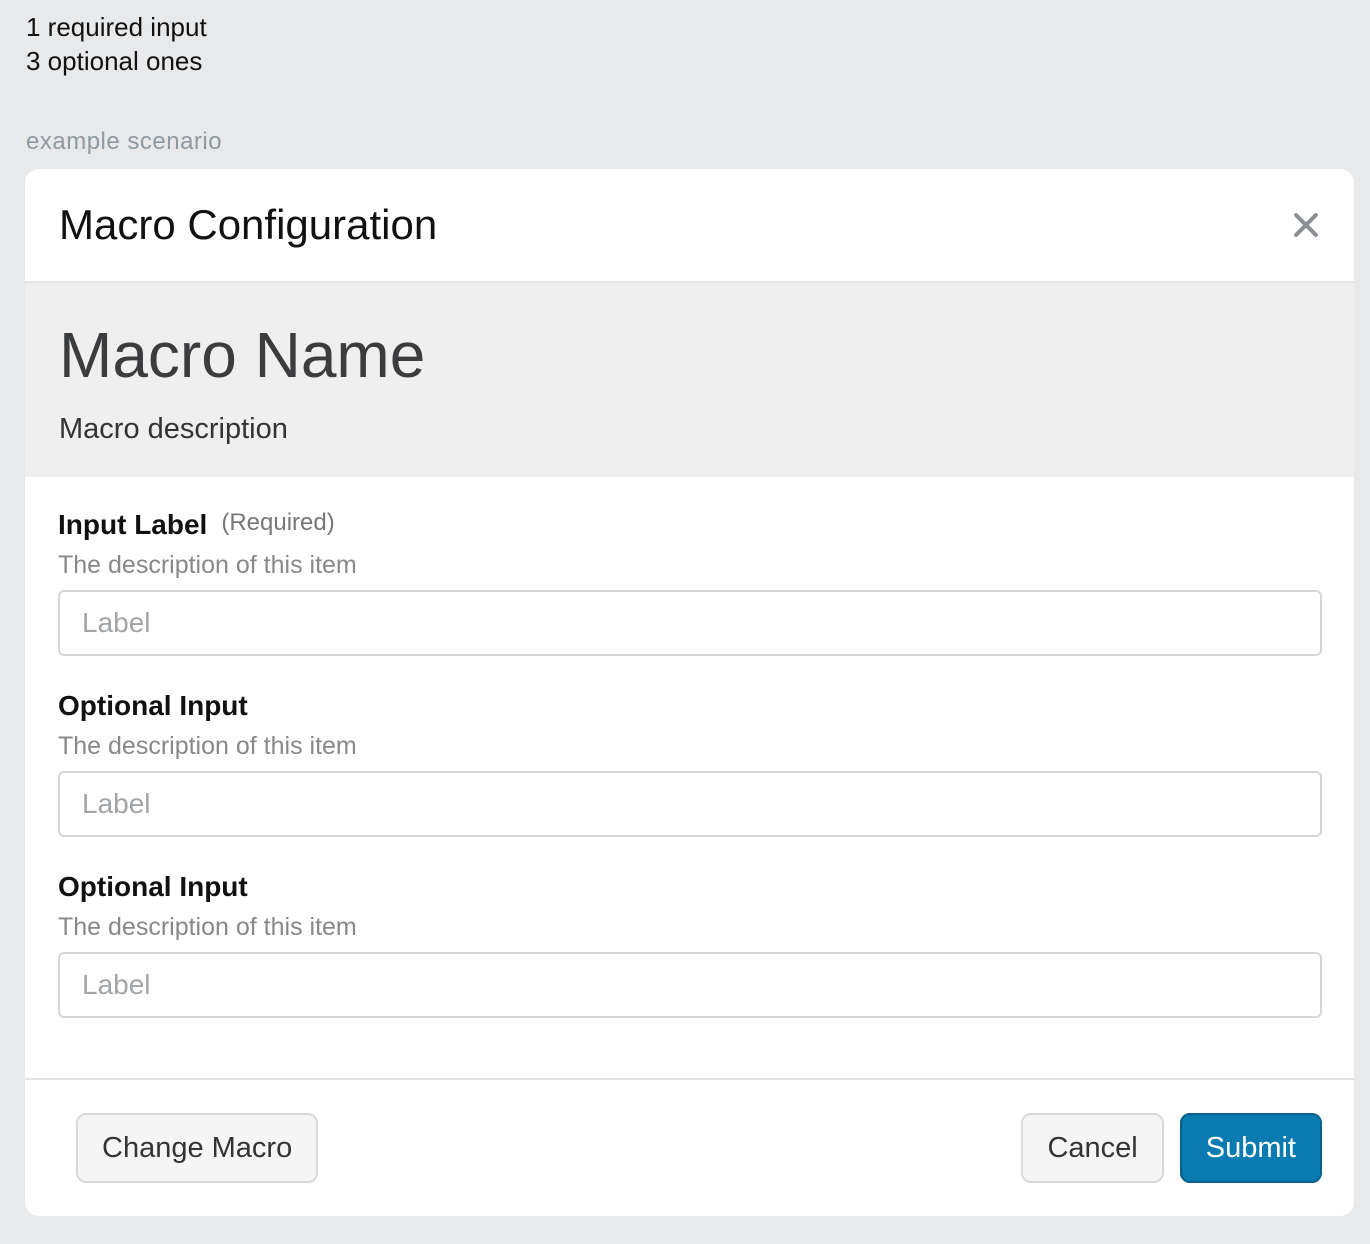 The image size is (1370, 1244). I want to click on macro-name: Macro Name, so click(242, 355).